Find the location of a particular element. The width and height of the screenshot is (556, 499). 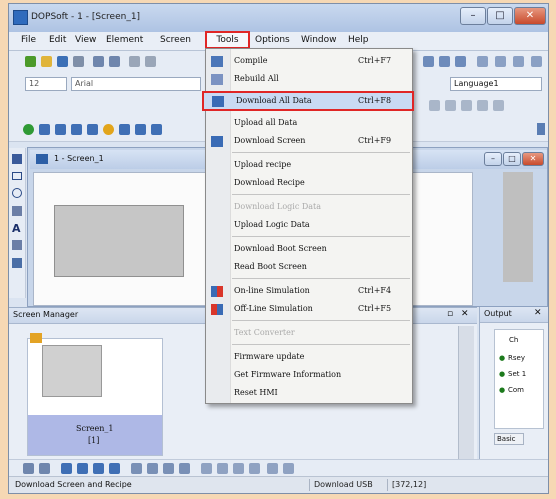

bring-forward-icon is located at coordinates (98, 468).